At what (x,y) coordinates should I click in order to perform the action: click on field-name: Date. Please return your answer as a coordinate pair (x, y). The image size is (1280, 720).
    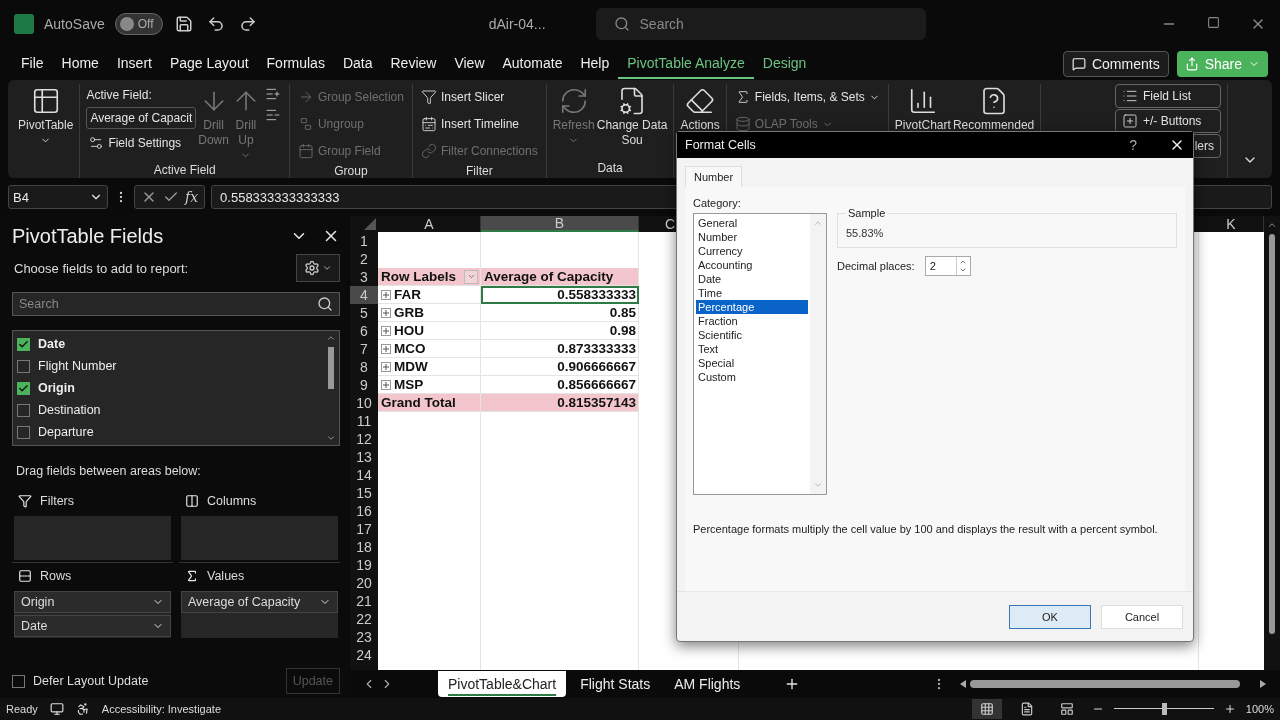
    Looking at the image, I should click on (52, 344).